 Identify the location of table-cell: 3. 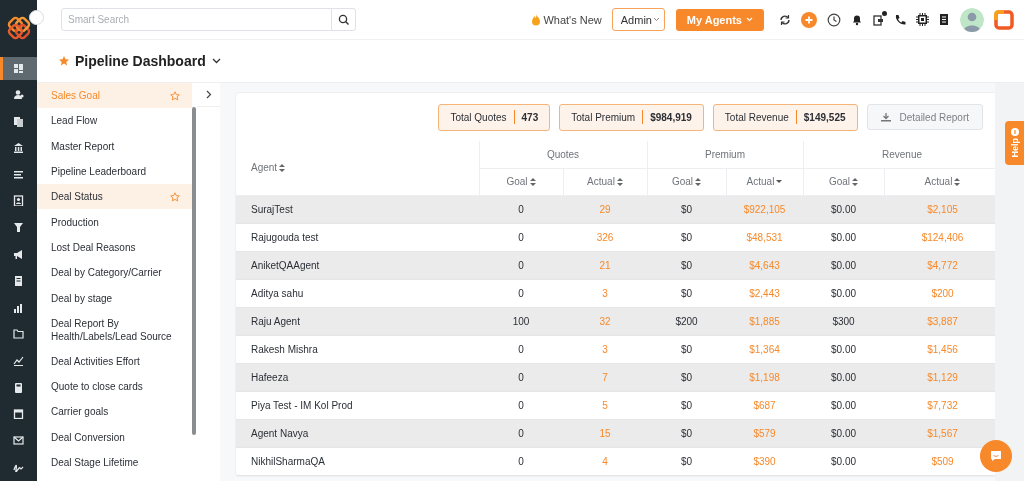
(605, 293).